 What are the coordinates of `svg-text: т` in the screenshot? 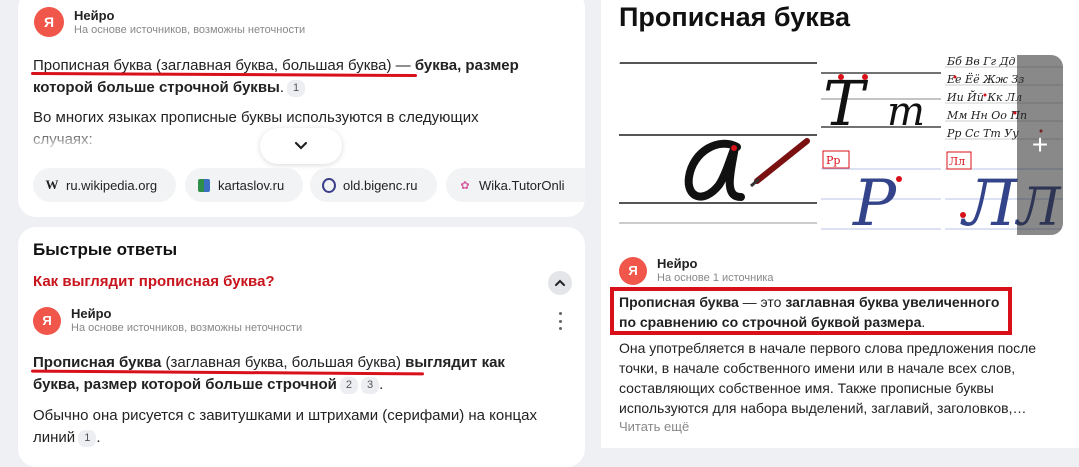 It's located at (906, 112).